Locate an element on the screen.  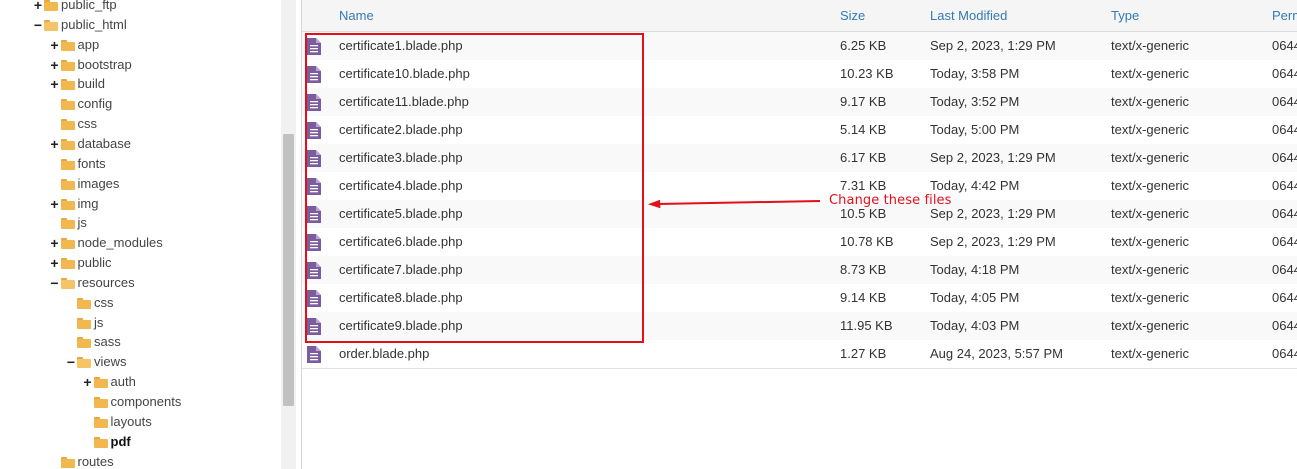
tree-item-label: public is located at coordinates (94, 263).